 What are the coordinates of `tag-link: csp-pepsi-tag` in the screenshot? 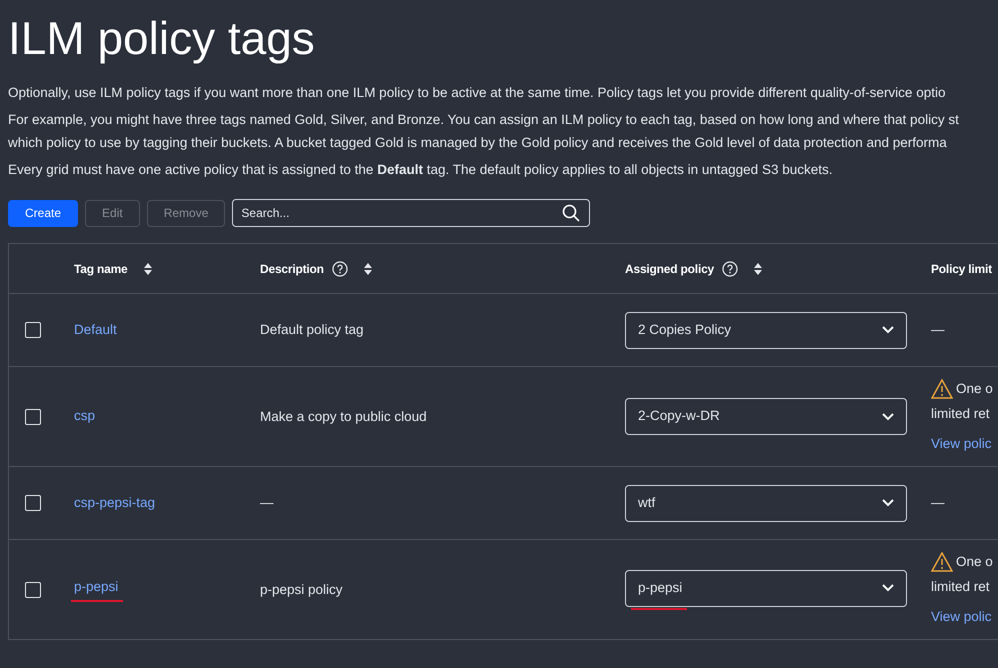 It's located at (115, 503).